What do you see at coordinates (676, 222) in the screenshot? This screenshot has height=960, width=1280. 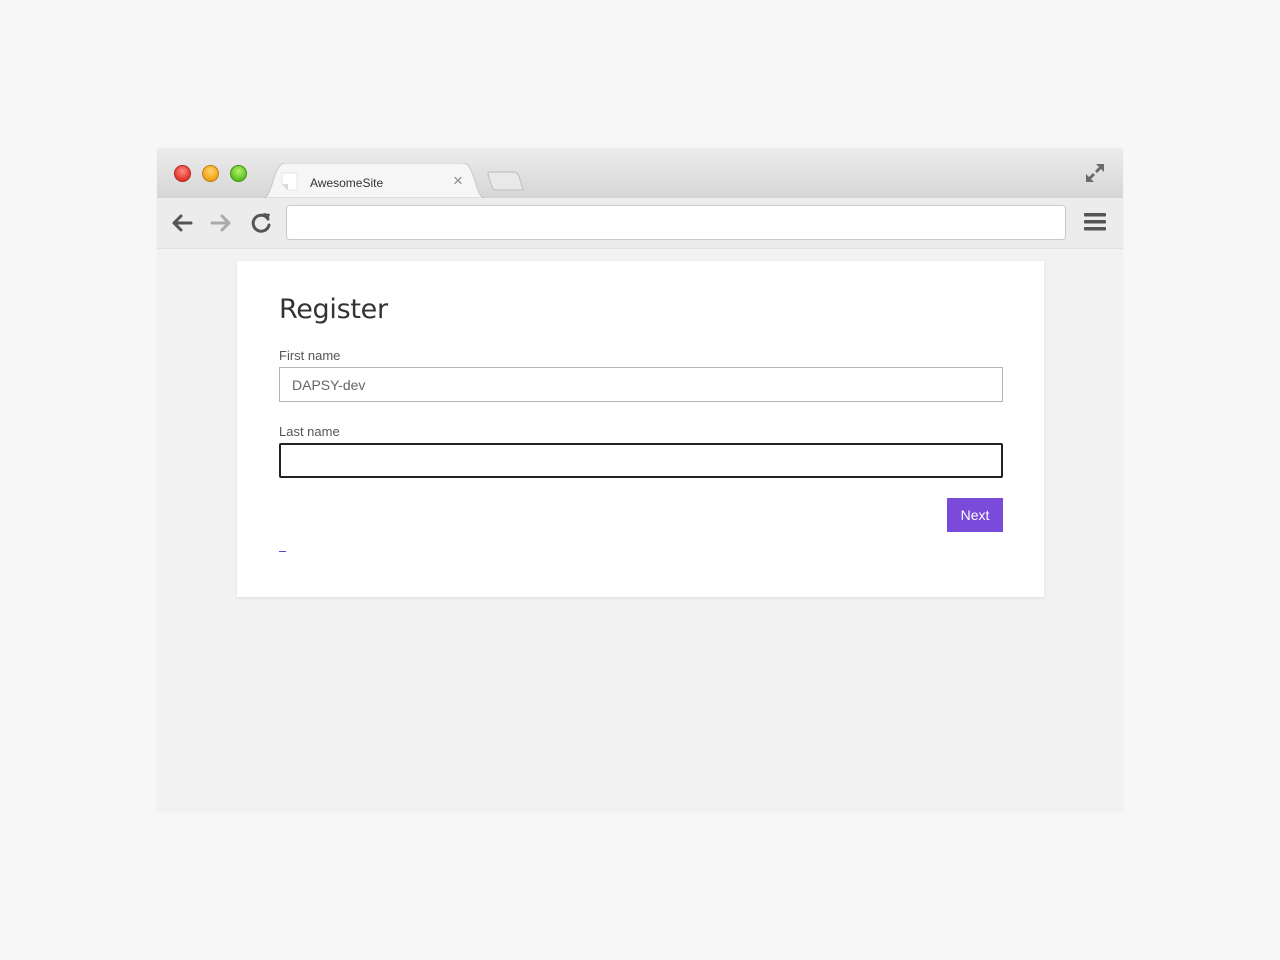 I see `address-bar` at bounding box center [676, 222].